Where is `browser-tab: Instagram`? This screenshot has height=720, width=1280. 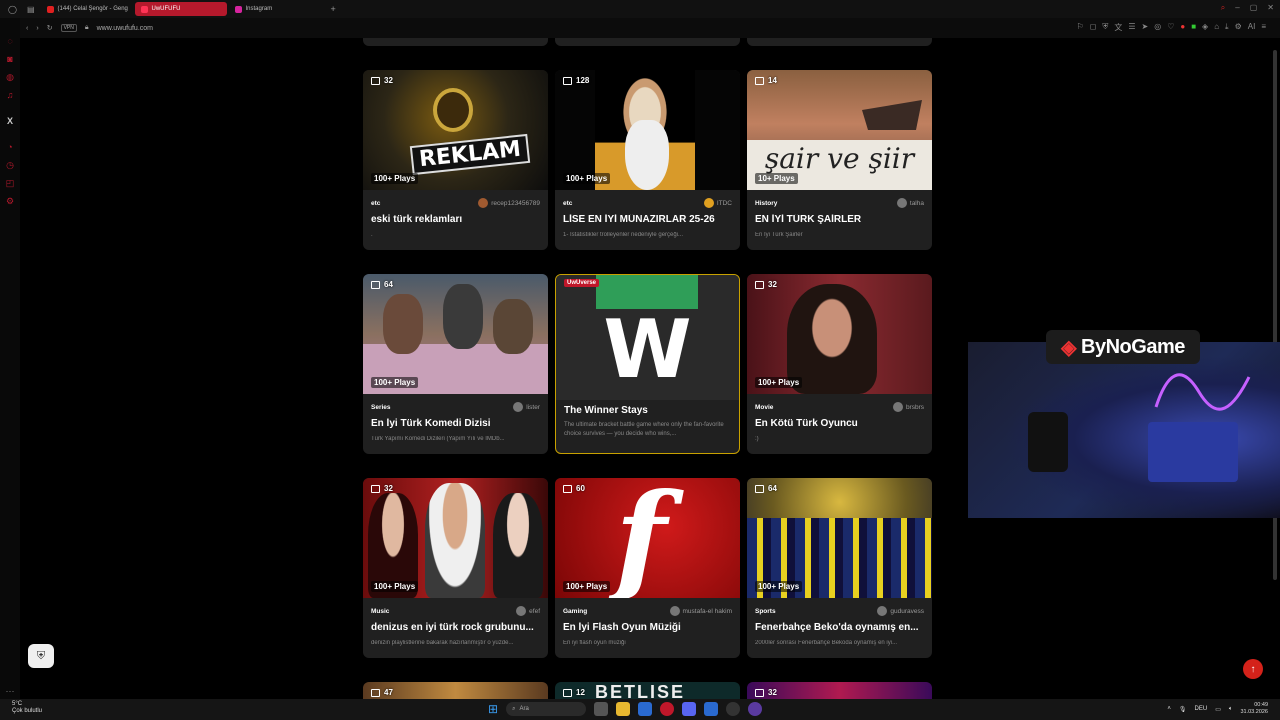
browser-tab: Instagram is located at coordinates (277, 9).